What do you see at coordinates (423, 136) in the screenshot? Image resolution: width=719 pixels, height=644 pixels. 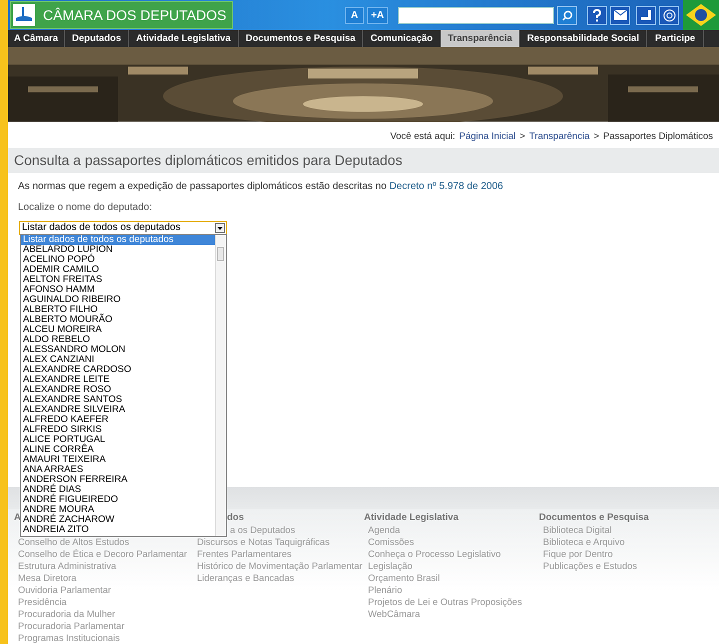 I see `breadcrumb-label: Você está aqui:` at bounding box center [423, 136].